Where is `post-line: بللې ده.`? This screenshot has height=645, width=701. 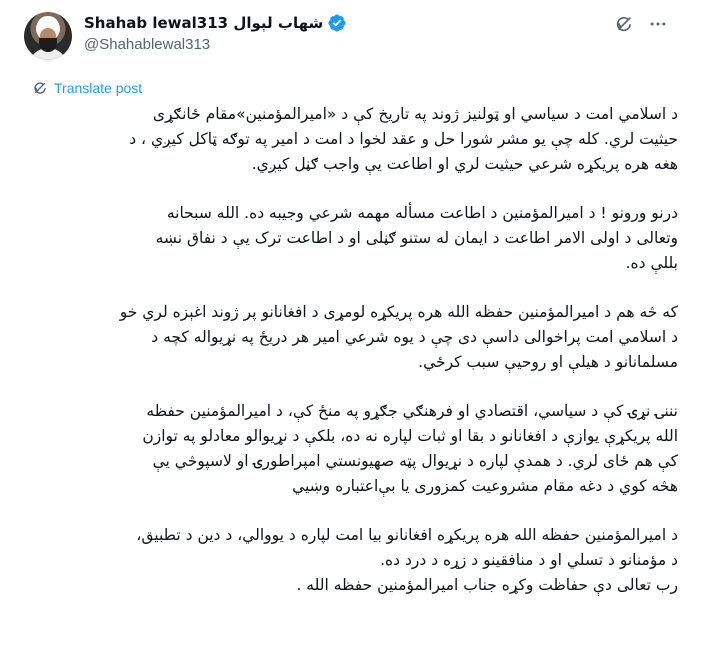
post-line: بللې ده. is located at coordinates (651, 263).